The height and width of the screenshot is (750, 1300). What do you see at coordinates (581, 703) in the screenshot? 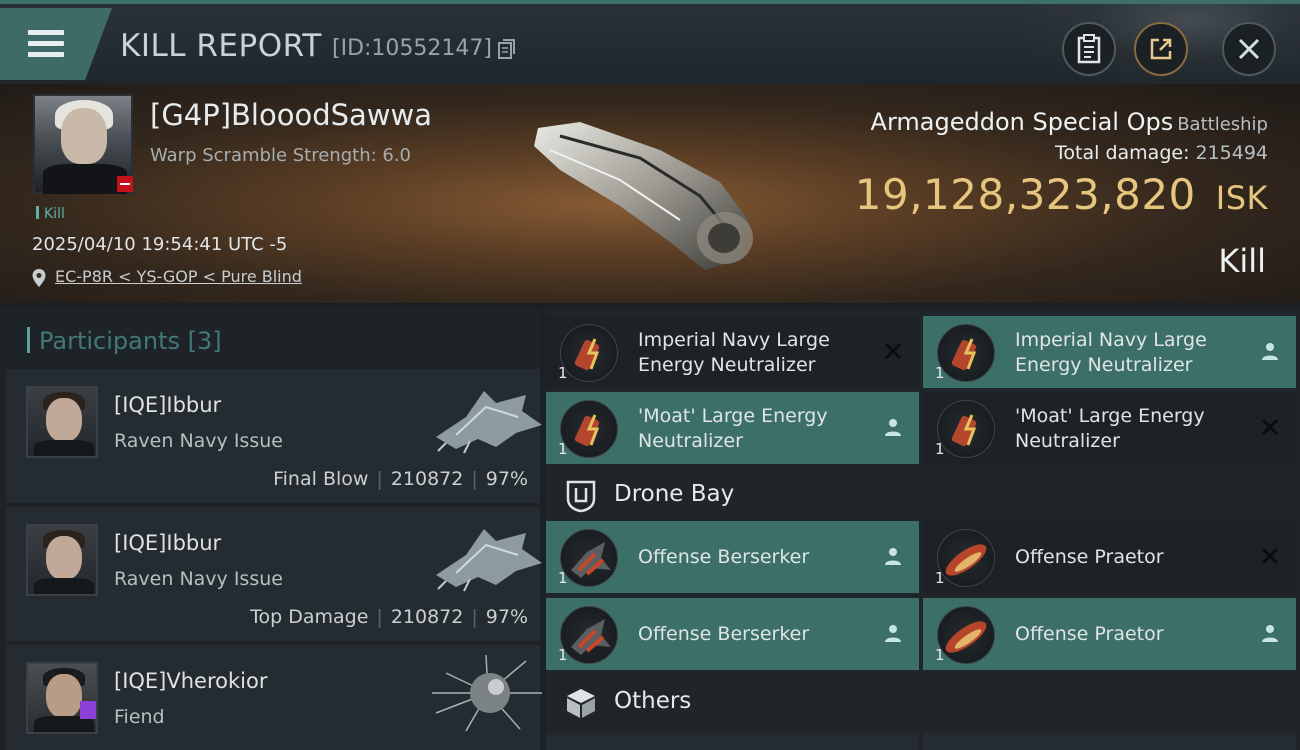
I see `cube-icon` at bounding box center [581, 703].